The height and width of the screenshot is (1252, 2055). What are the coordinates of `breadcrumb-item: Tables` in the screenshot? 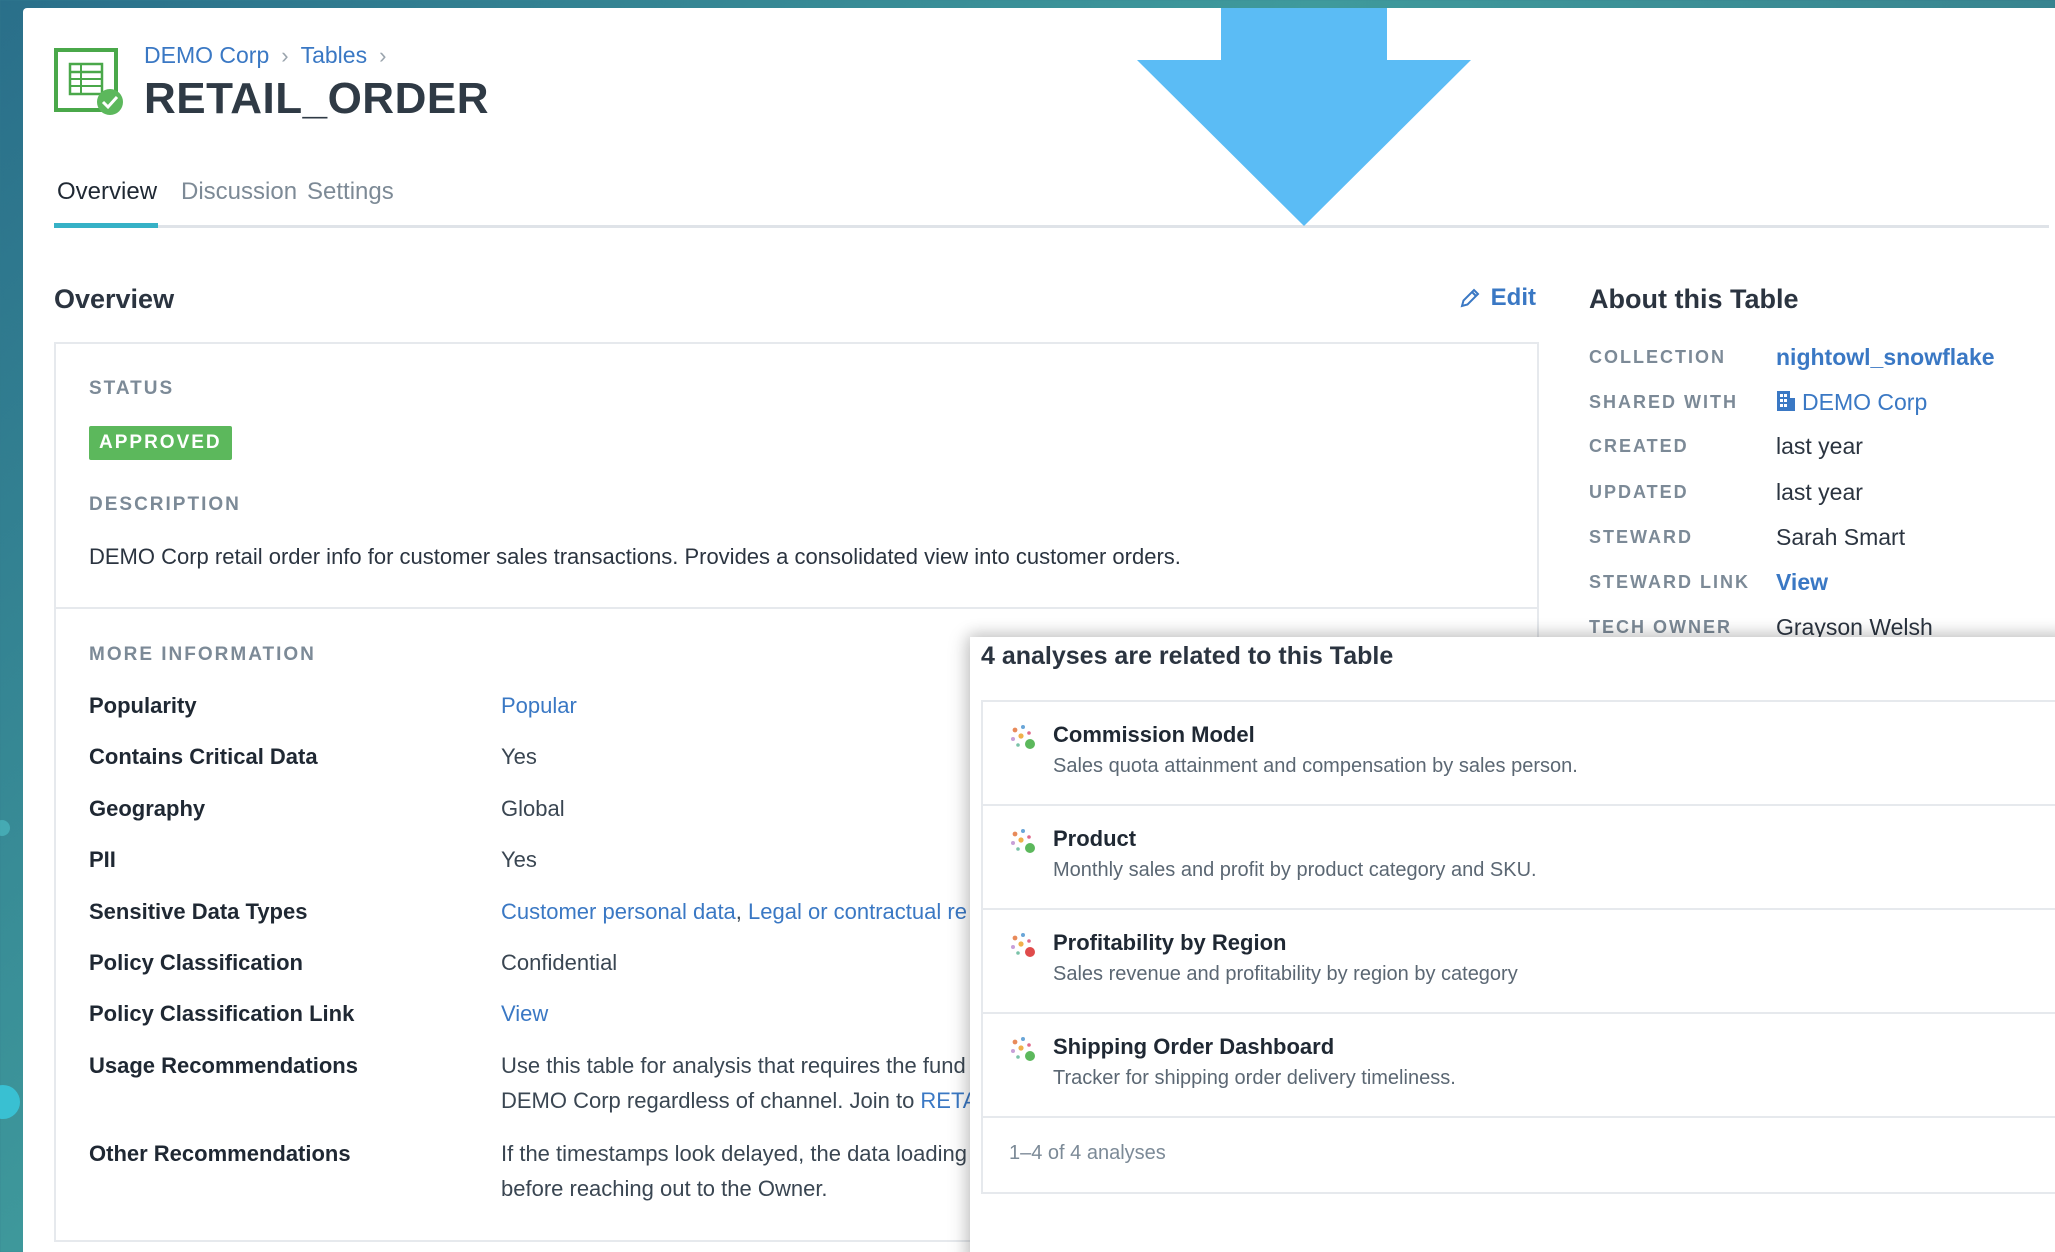 It's located at (334, 55).